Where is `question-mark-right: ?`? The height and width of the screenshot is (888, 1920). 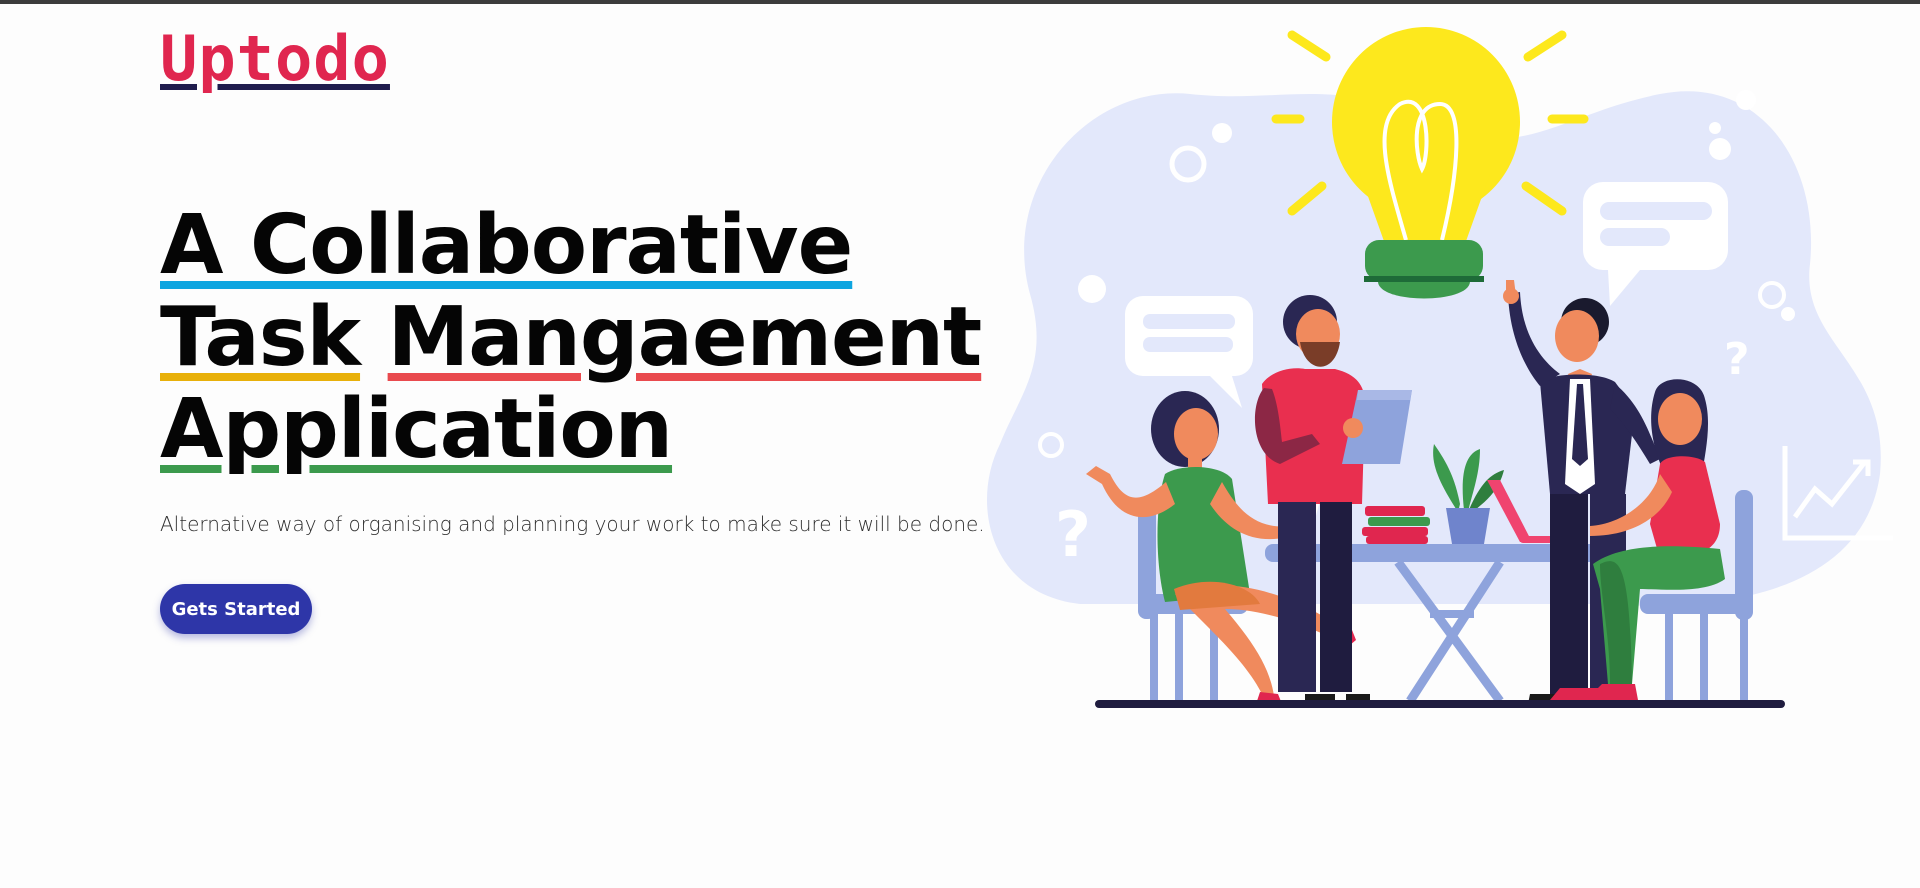
question-mark-right: ? is located at coordinates (1737, 359).